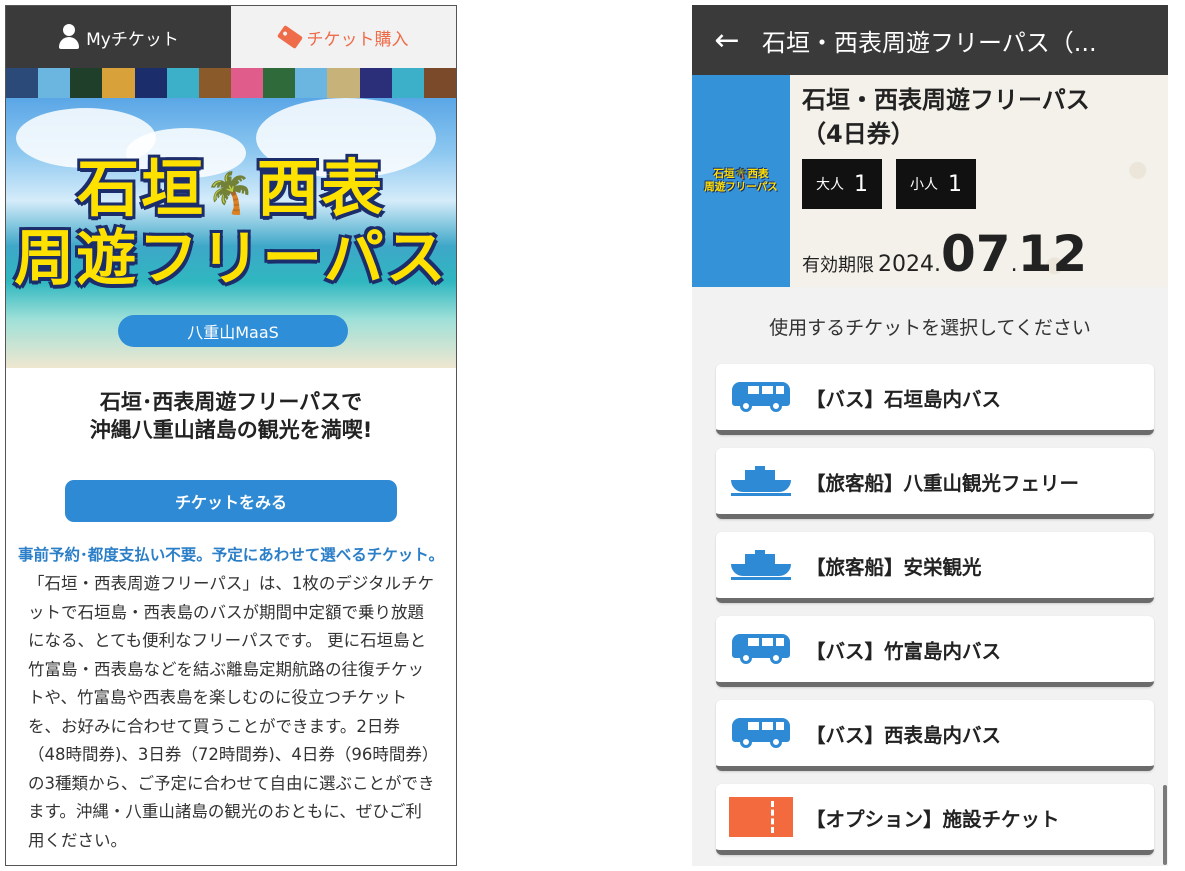  Describe the element at coordinates (132, 39) in the screenshot. I see `tab-my-tickets-label: Myチケット` at that location.